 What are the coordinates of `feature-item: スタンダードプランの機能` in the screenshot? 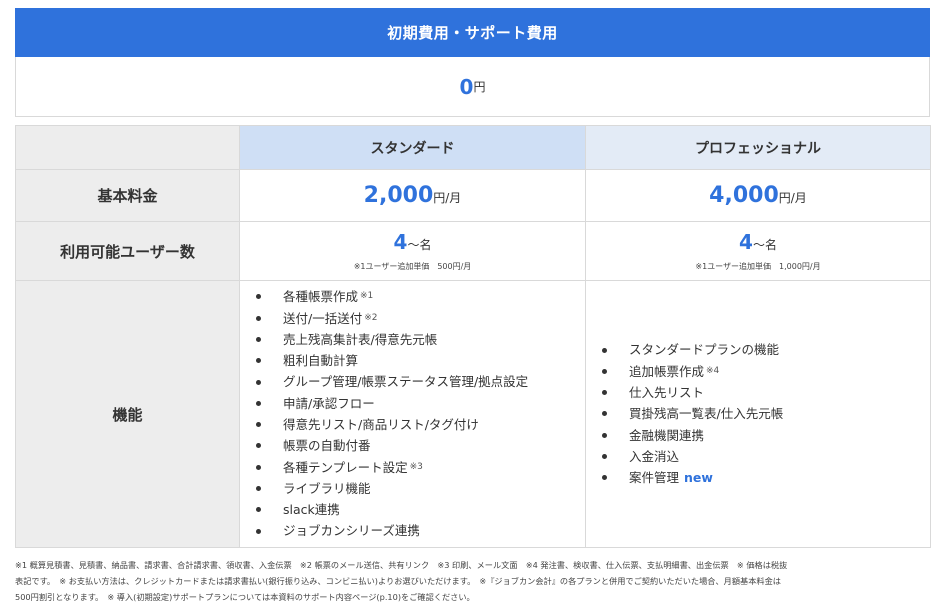 It's located at (766, 349).